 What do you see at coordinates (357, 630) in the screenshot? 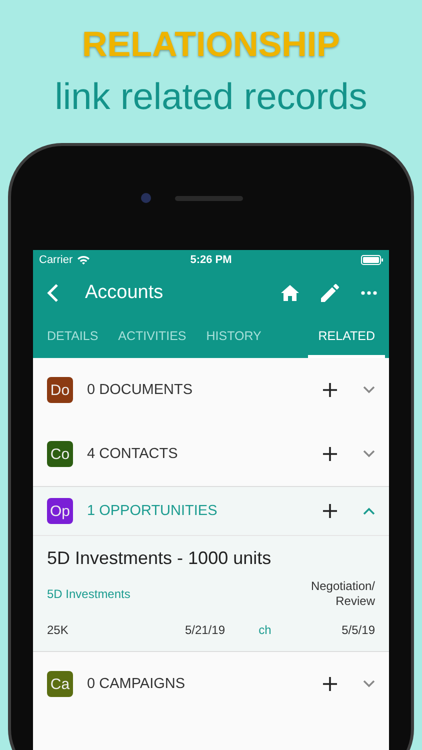
I see `date-text: 5/5/19` at bounding box center [357, 630].